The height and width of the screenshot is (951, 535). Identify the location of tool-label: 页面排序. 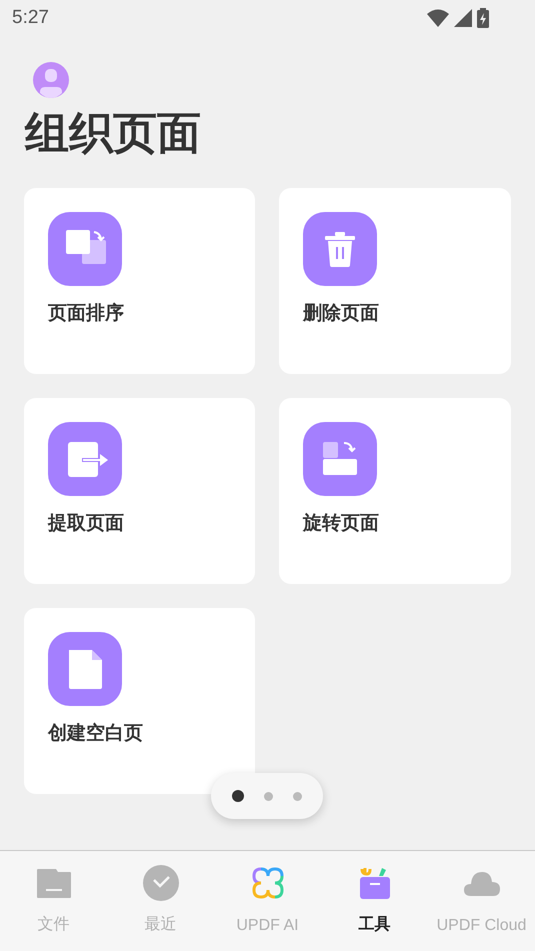
(86, 313).